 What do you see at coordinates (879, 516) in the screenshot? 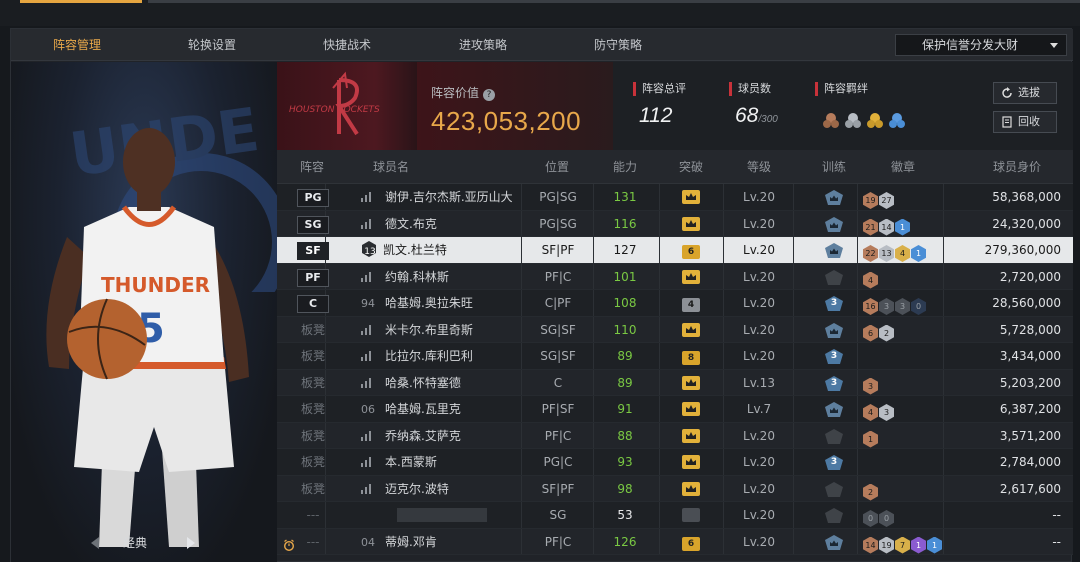
I see `badge-list: 00` at bounding box center [879, 516].